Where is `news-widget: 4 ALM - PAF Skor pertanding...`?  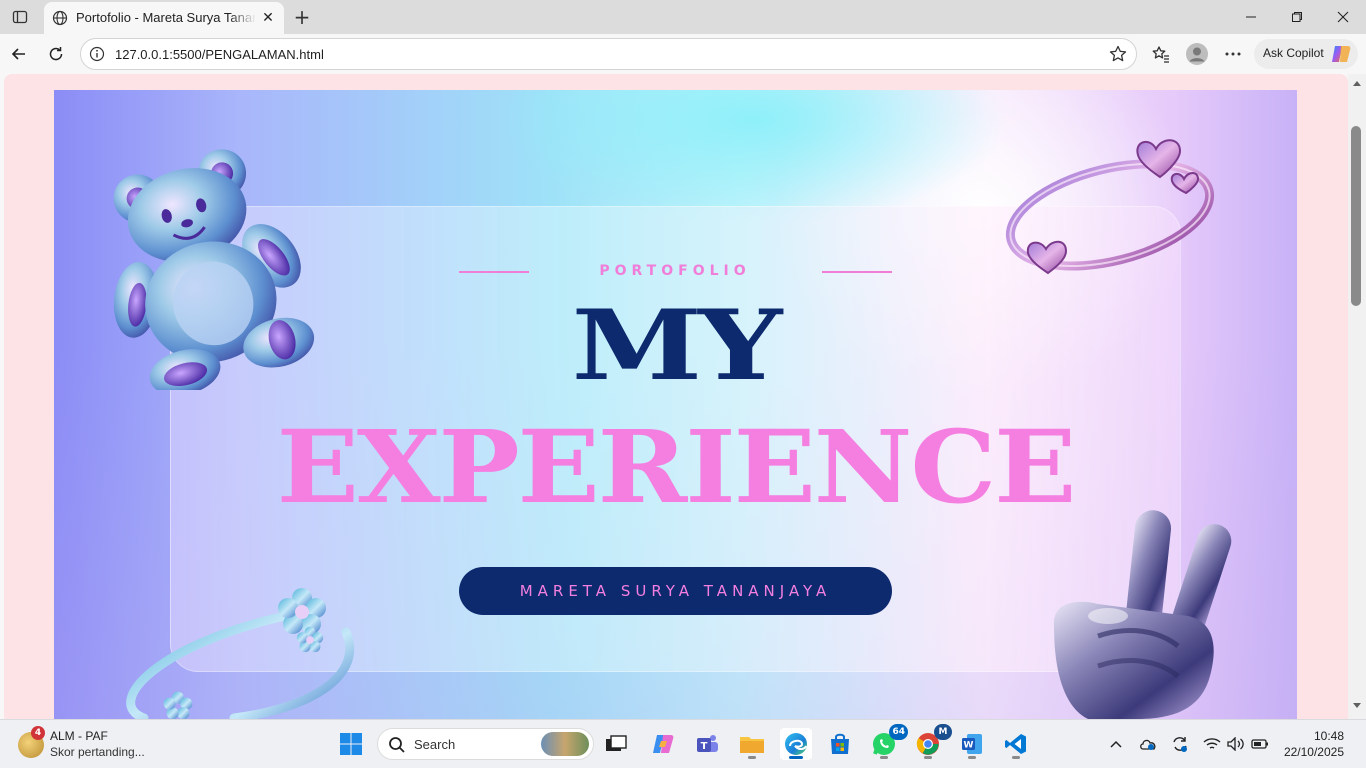 news-widget: 4 ALM - PAF Skor pertanding... is located at coordinates (118, 745).